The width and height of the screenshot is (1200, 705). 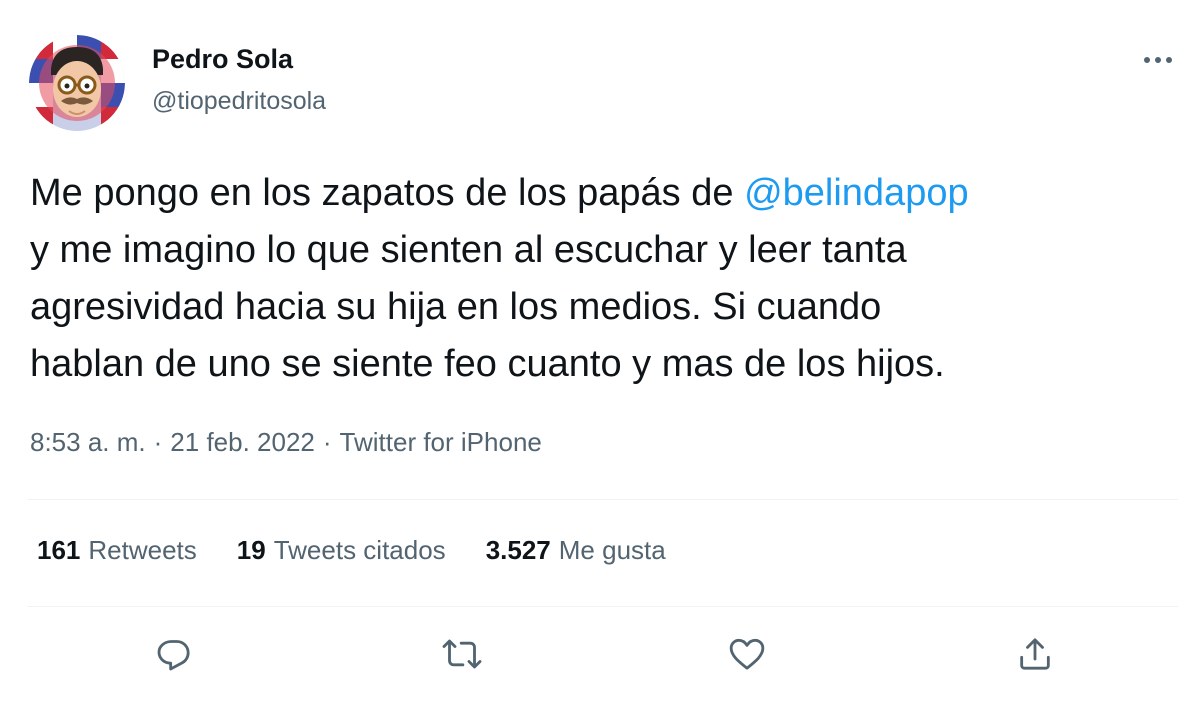 I want to click on reply-button, so click(x=174, y=654).